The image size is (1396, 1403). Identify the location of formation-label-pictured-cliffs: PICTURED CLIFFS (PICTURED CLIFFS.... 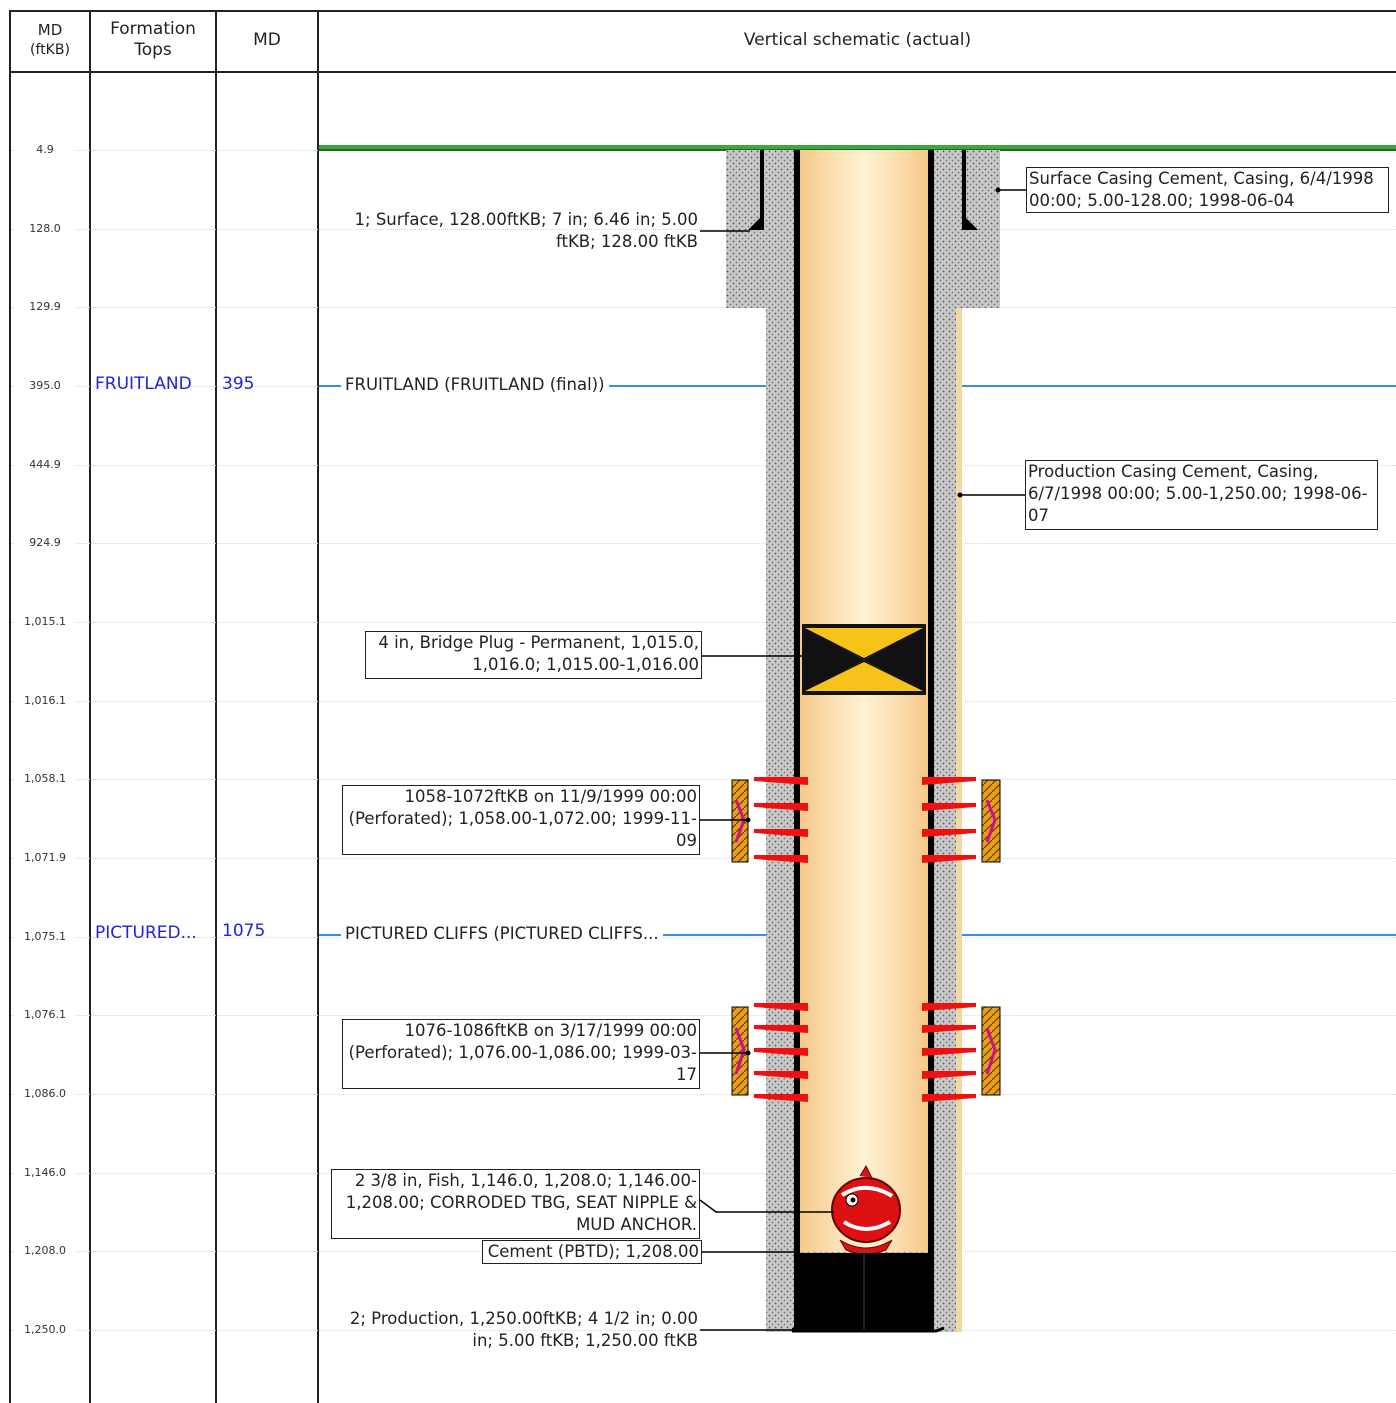
(502, 934).